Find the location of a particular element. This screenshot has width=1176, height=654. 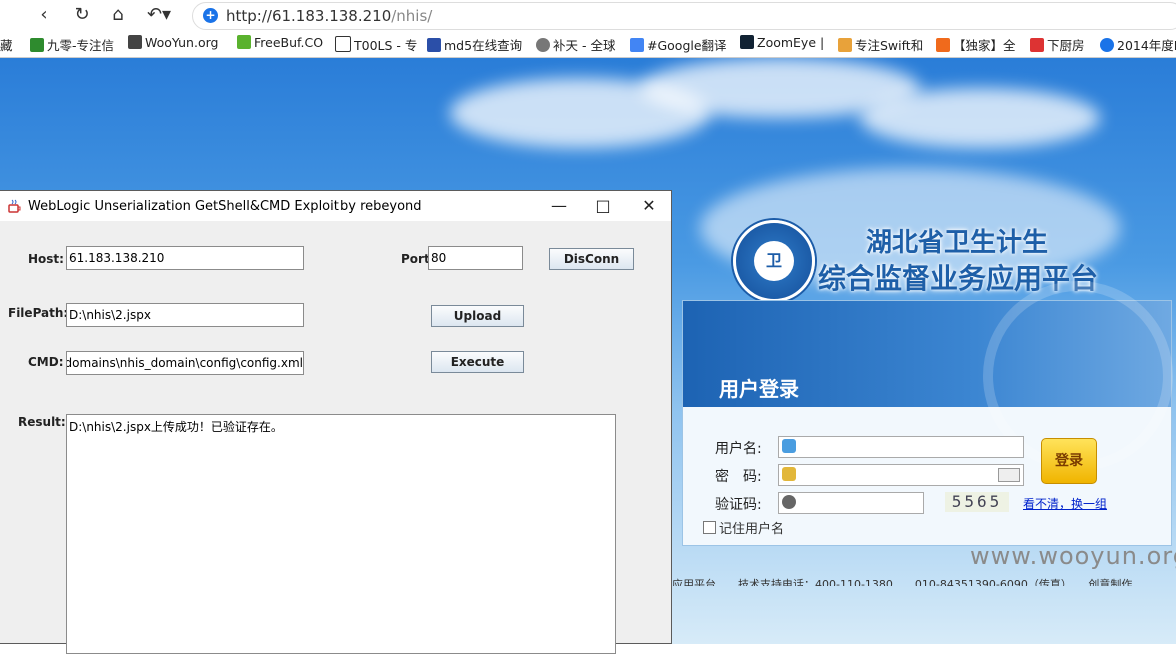

login-button: 登录 is located at coordinates (1069, 461).